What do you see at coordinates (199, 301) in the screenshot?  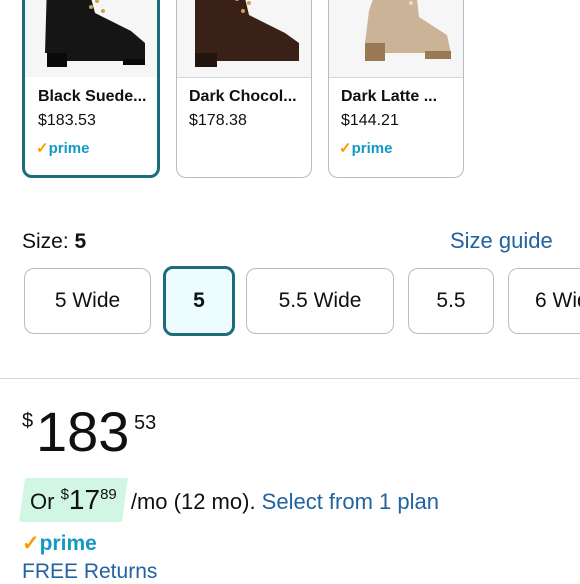 I see `size-option-5: 5` at bounding box center [199, 301].